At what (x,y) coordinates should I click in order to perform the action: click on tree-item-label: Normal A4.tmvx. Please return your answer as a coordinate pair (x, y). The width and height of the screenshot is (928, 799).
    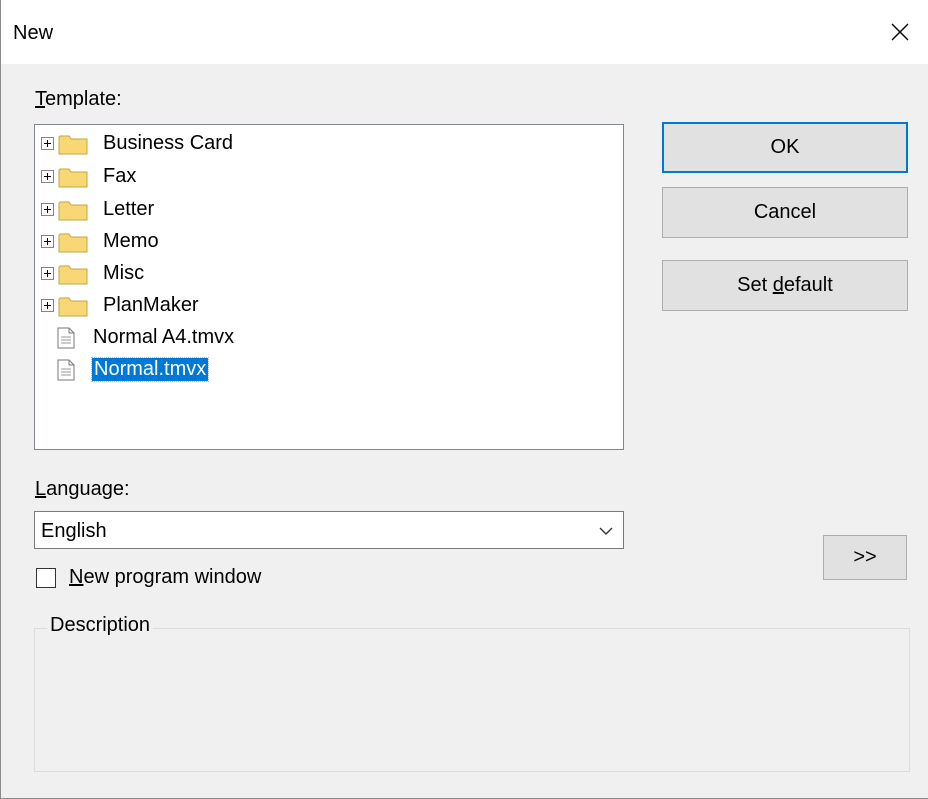
    Looking at the image, I should click on (164, 337).